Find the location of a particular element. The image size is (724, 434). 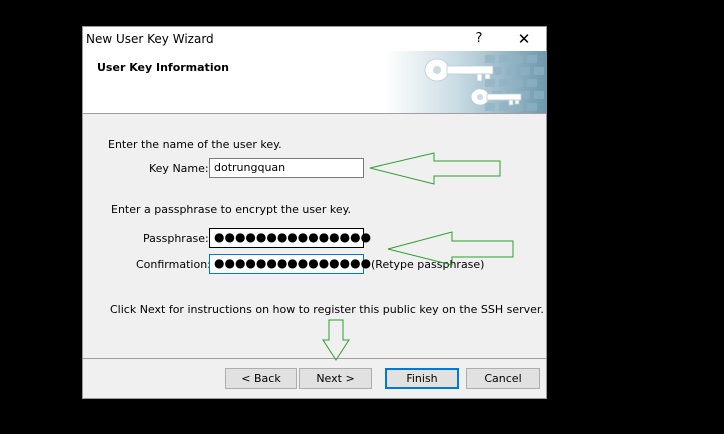

next-button: Next > is located at coordinates (335, 378).